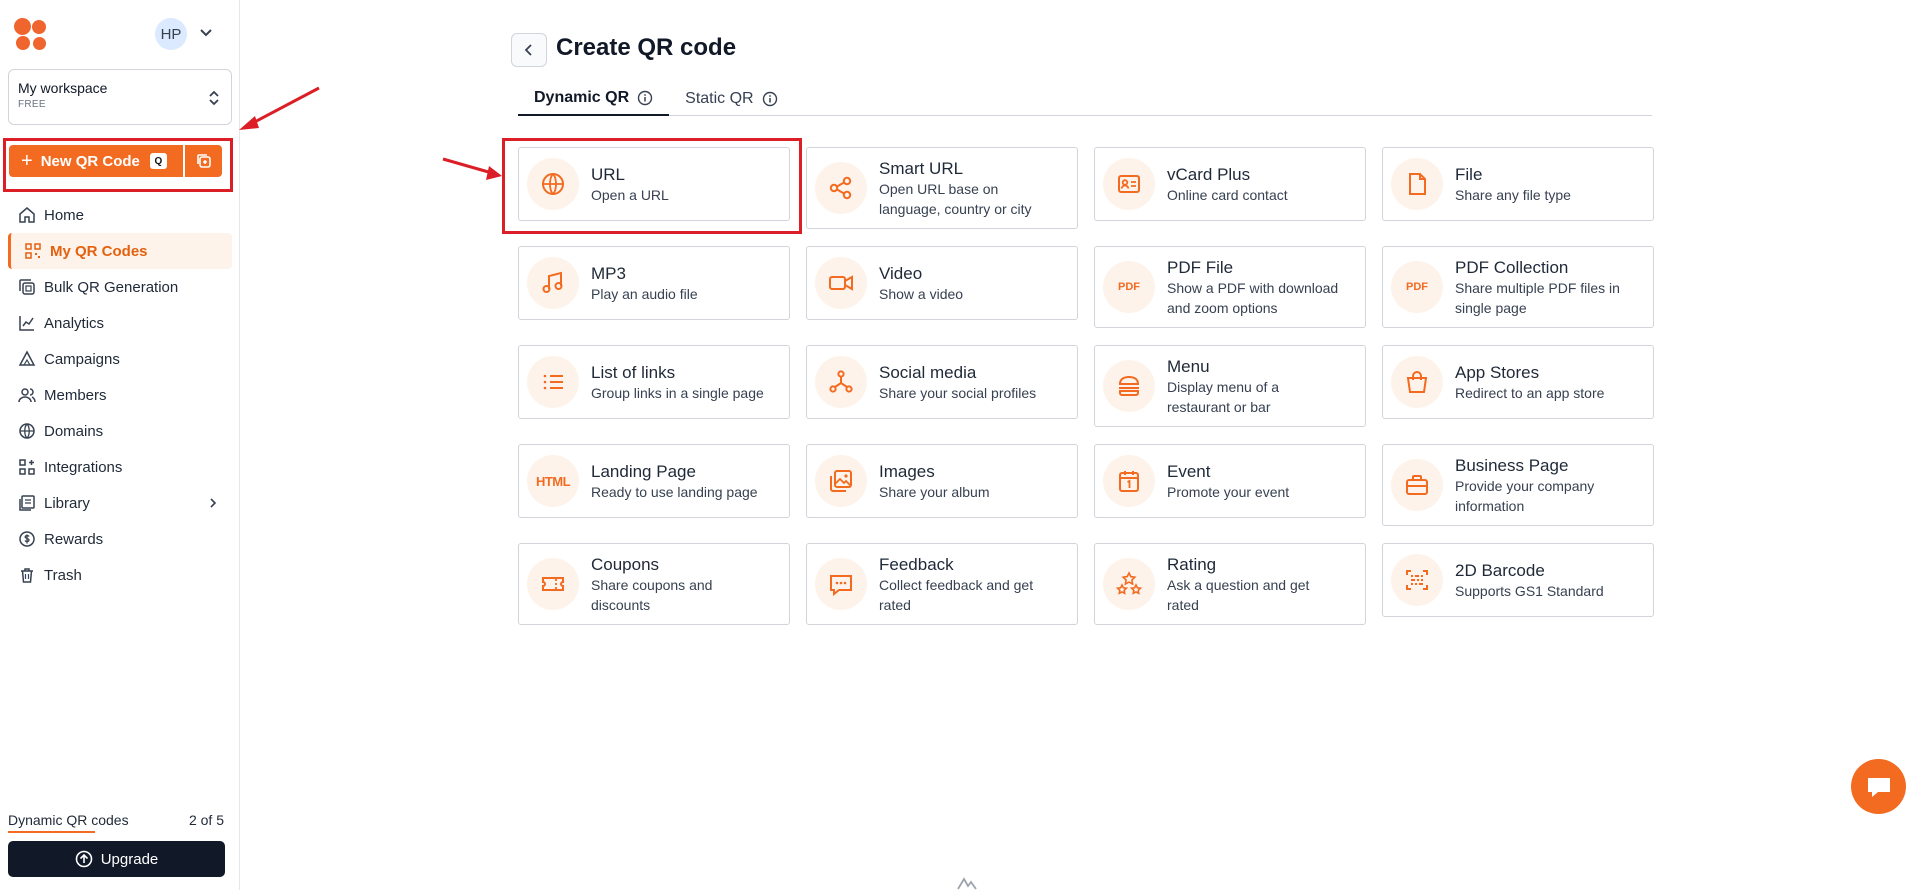 This screenshot has height=890, width=1920. What do you see at coordinates (120, 431) in the screenshot?
I see `sidebar-item-domains: Domains` at bounding box center [120, 431].